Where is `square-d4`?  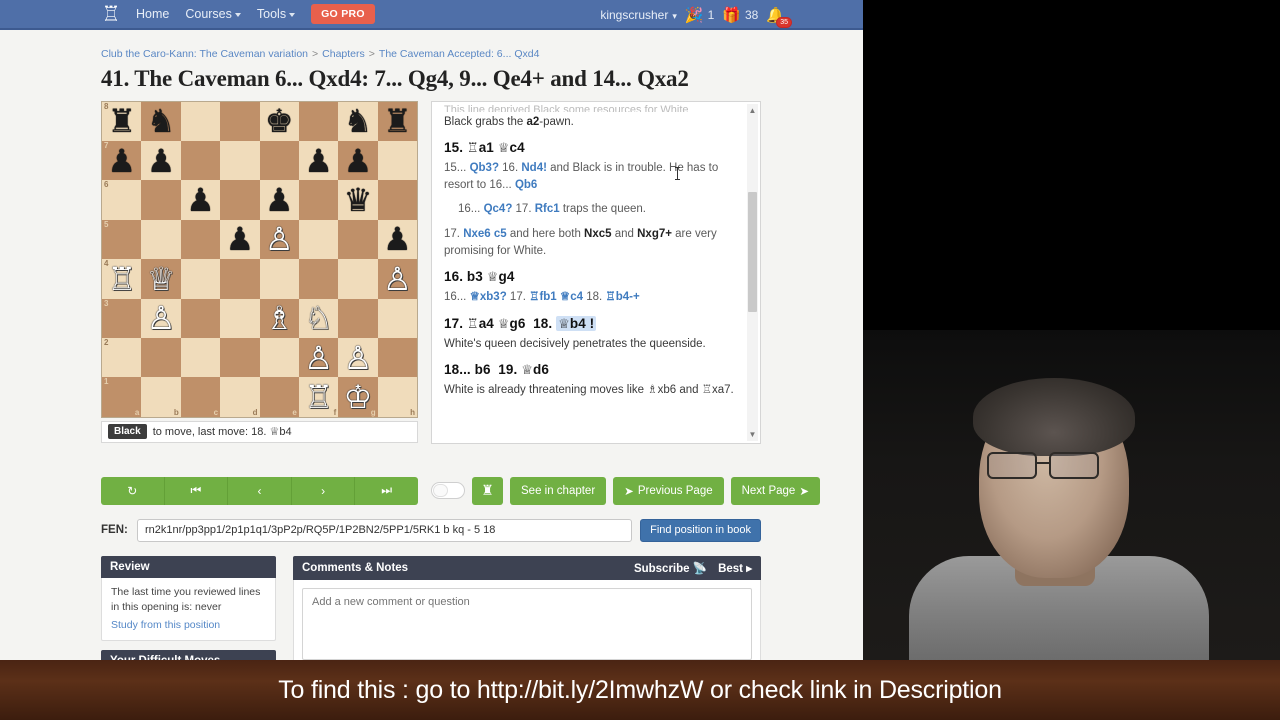
square-d4 is located at coordinates (240, 279).